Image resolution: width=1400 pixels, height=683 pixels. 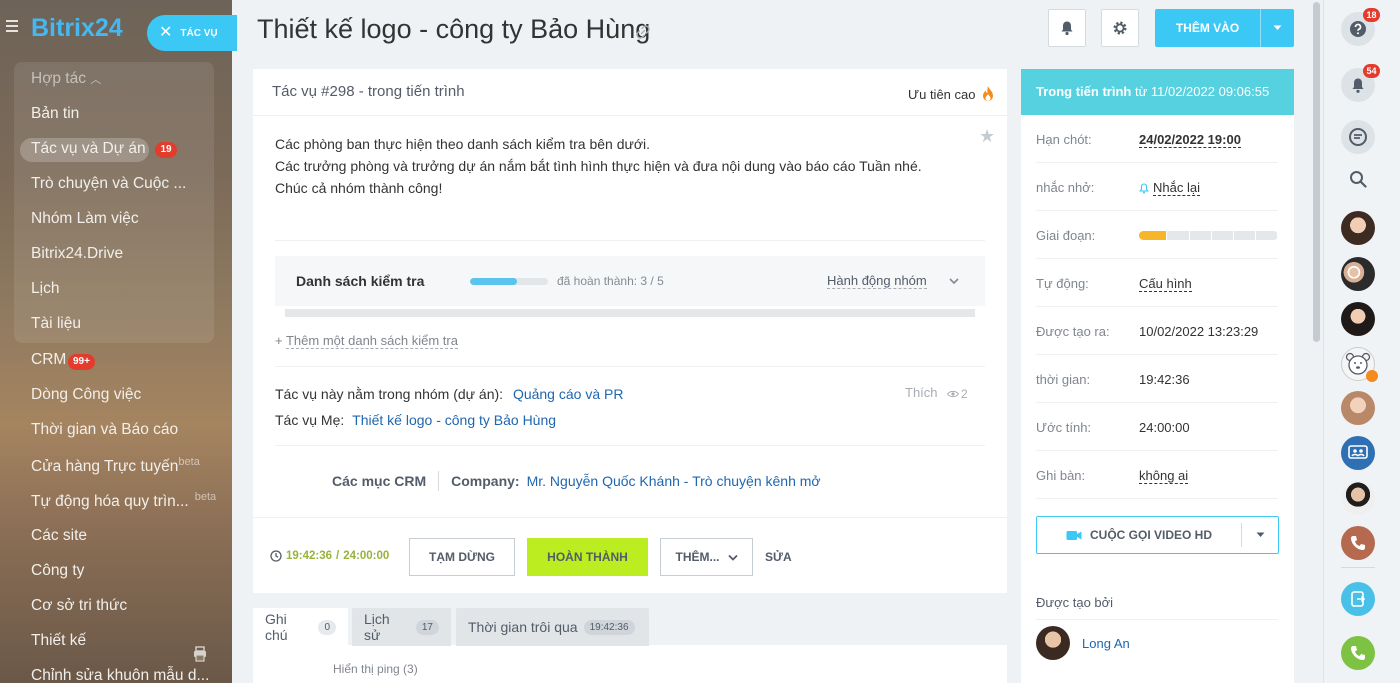 I want to click on main-scrollbar, so click(x=1316, y=341).